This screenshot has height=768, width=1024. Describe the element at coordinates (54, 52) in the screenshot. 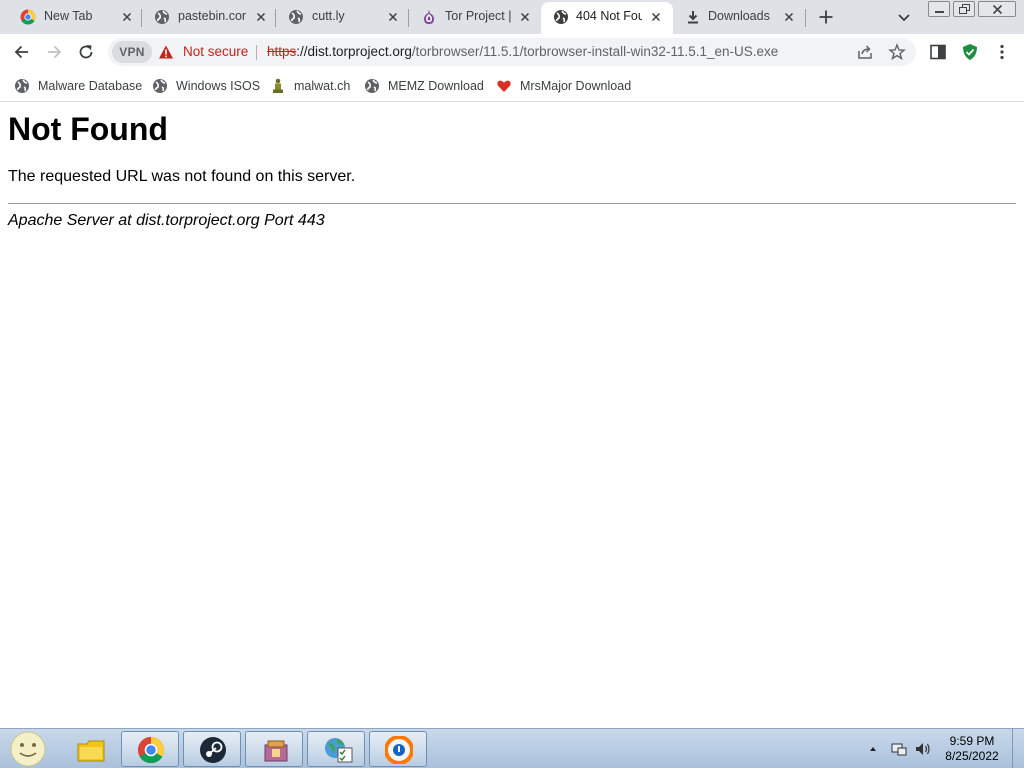

I see `forward-button` at that location.